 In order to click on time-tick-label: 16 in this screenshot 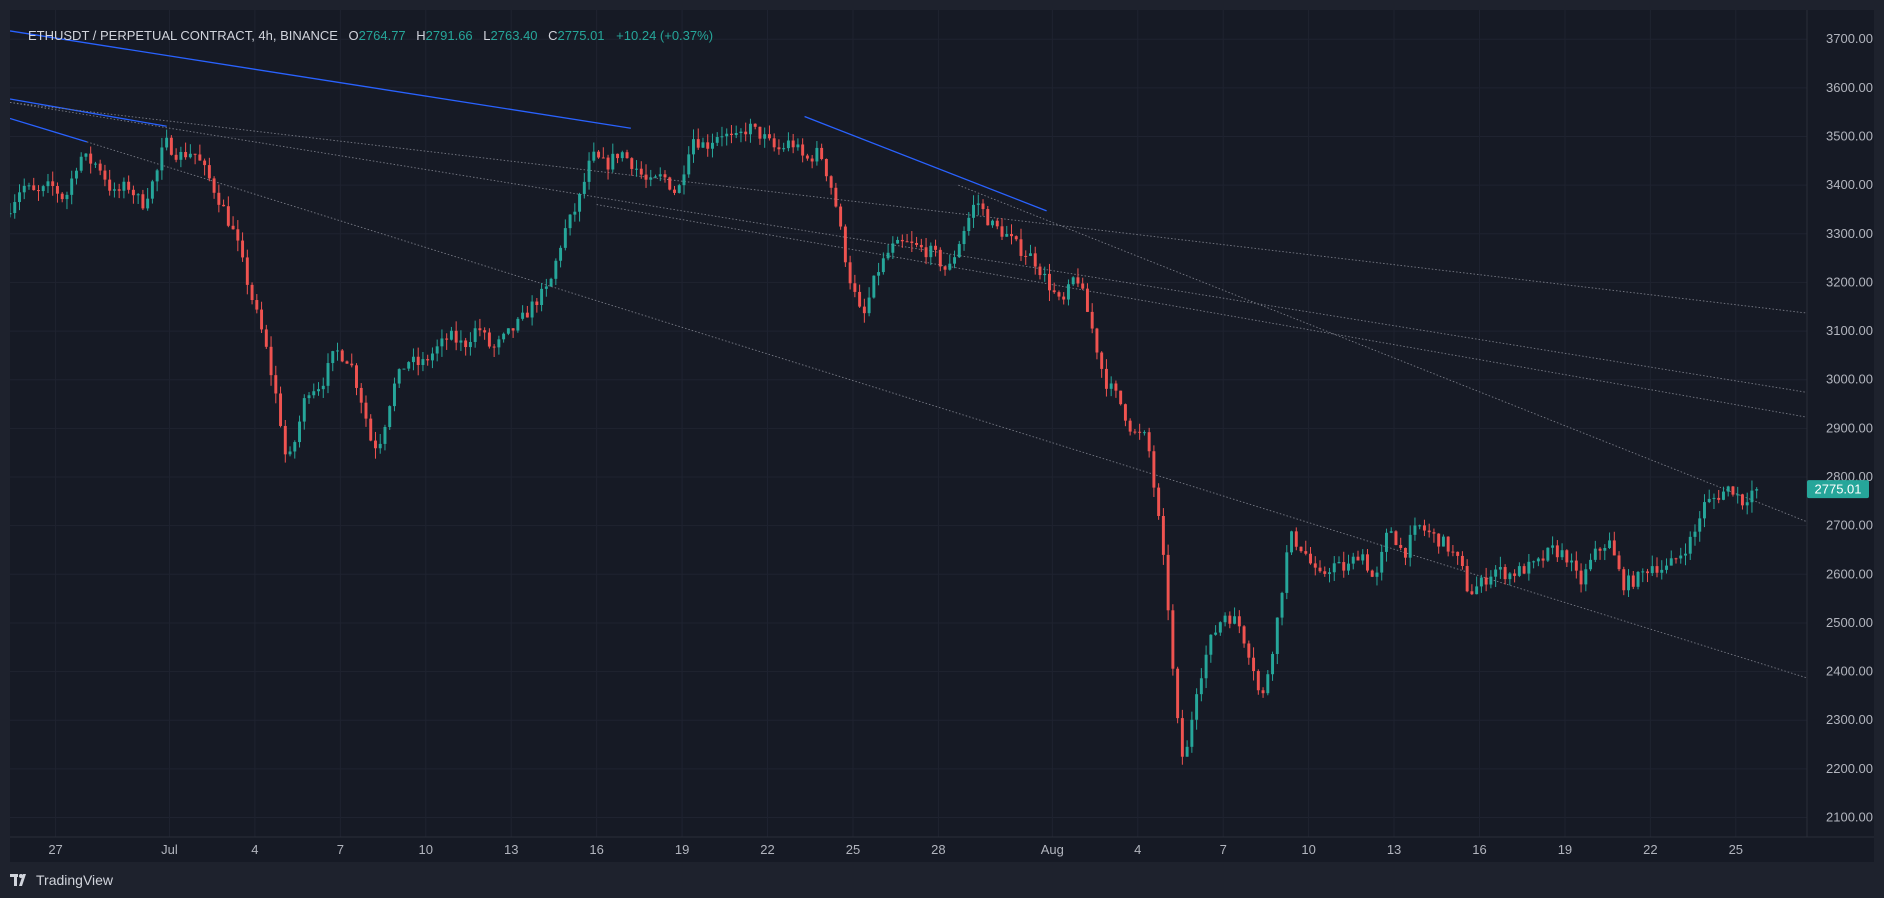, I will do `click(1479, 849)`.